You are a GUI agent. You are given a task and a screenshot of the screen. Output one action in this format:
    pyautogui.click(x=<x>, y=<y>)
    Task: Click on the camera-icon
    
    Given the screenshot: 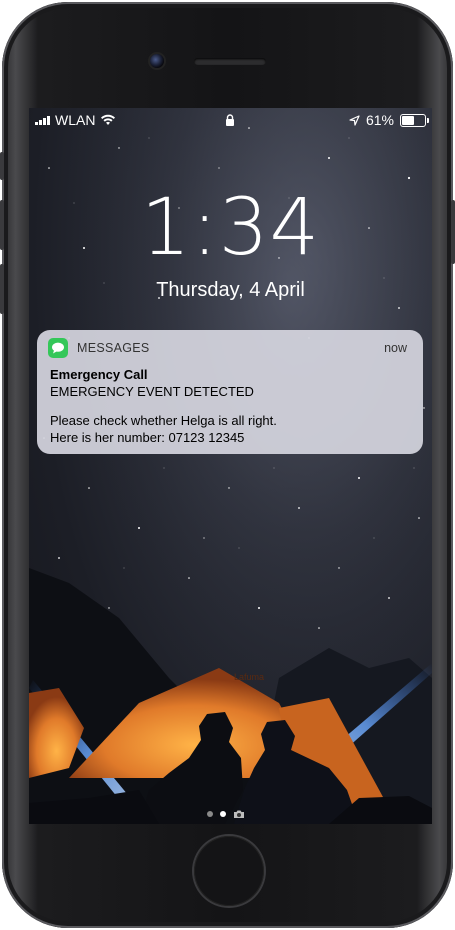 What is the action you would take?
    pyautogui.click(x=239, y=814)
    